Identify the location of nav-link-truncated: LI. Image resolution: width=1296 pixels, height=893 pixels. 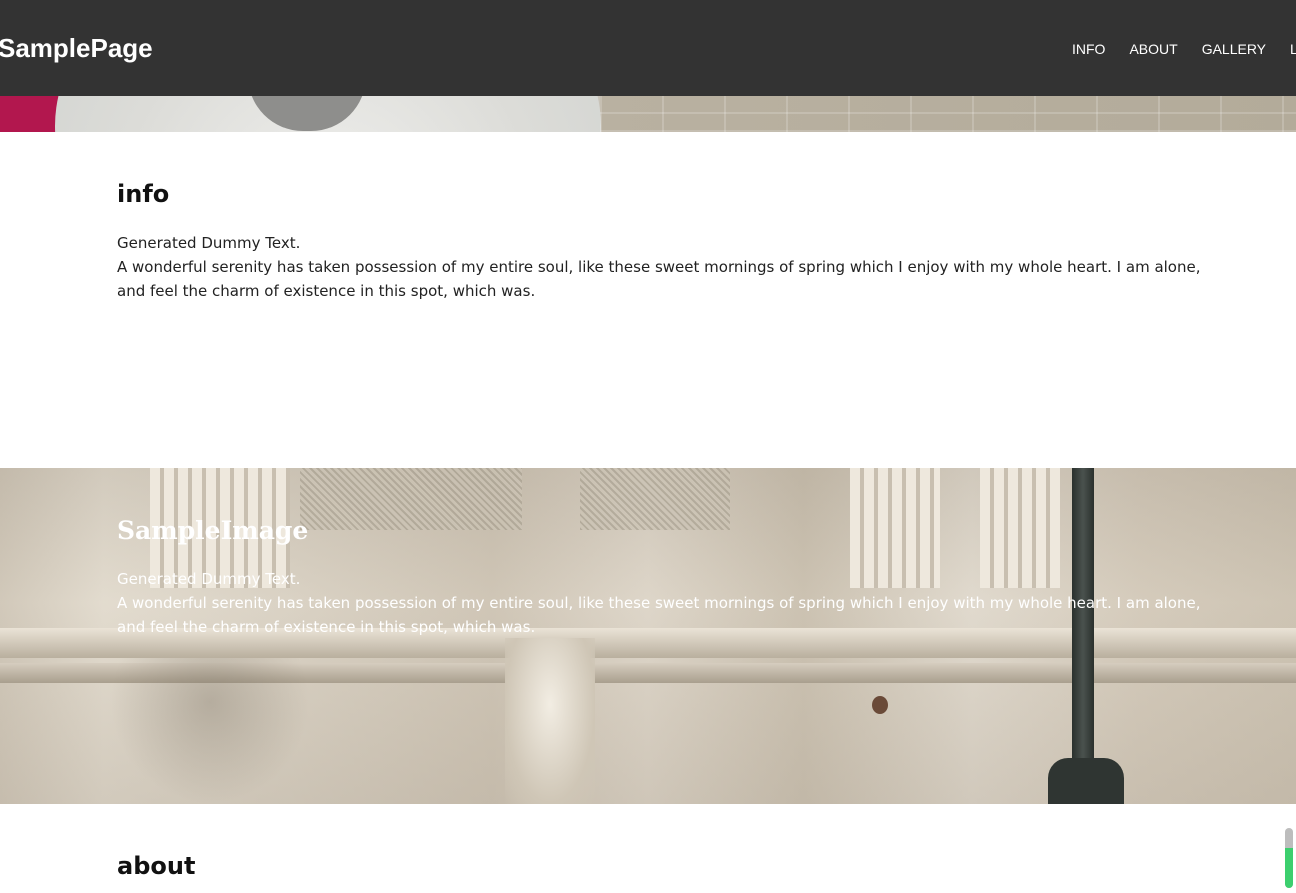
(1293, 49).